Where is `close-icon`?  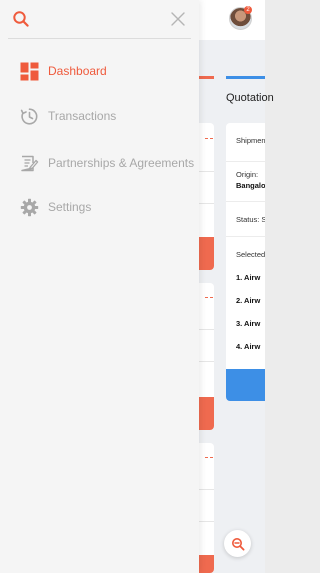
close-icon is located at coordinates (178, 19).